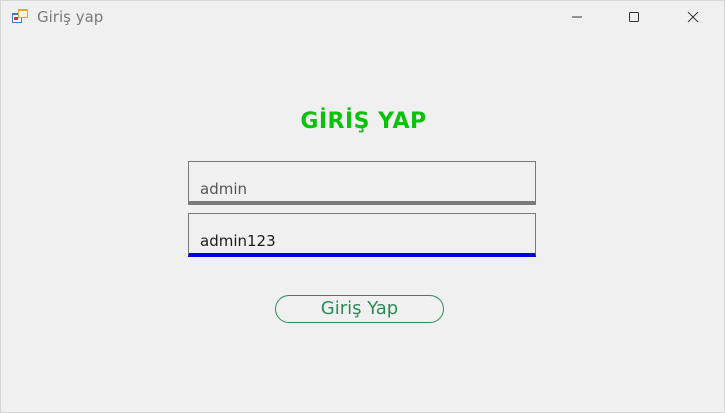  I want to click on window-title: Giriş yap, so click(70, 17).